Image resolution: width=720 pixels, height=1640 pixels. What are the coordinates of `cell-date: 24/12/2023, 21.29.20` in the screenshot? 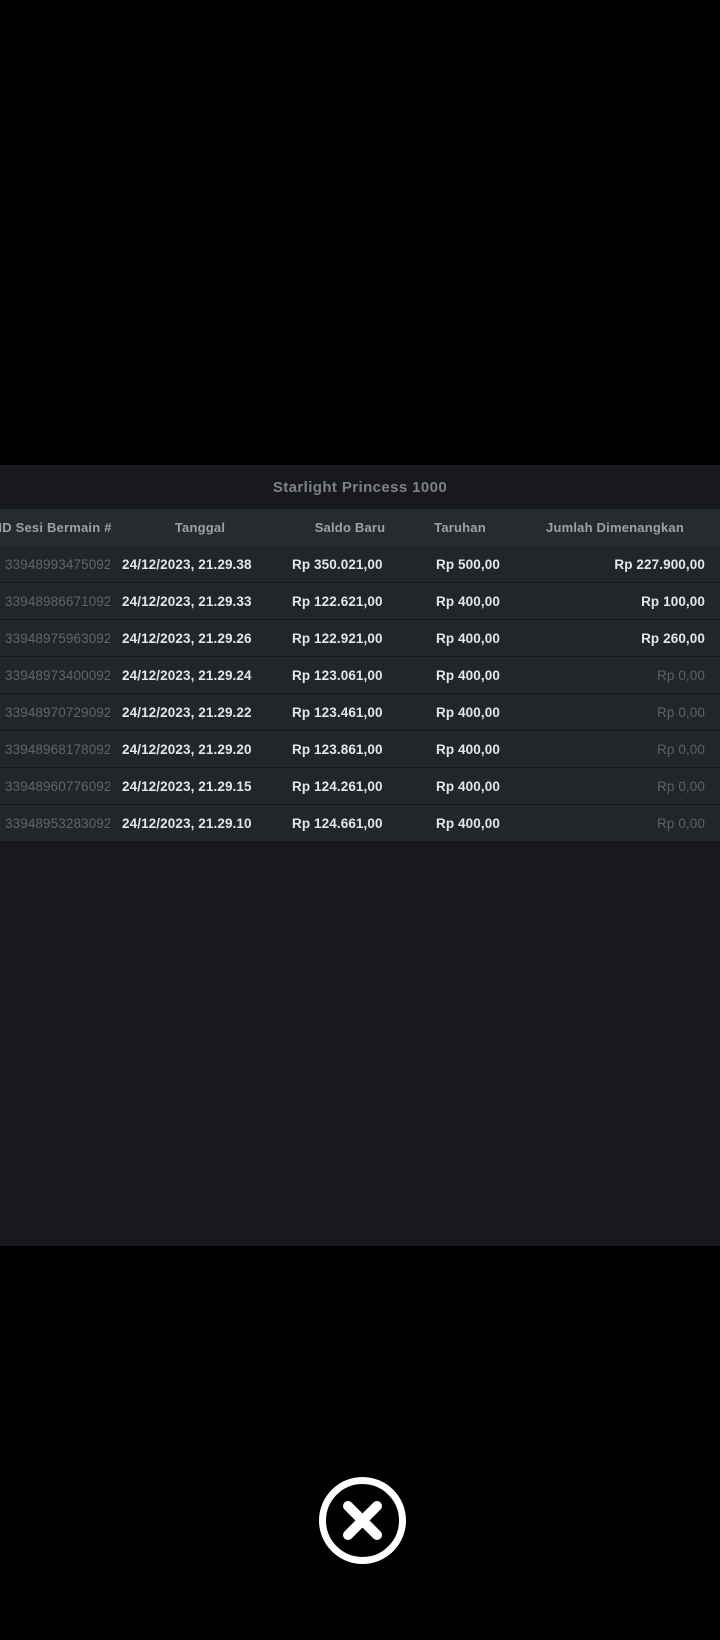 It's located at (187, 749).